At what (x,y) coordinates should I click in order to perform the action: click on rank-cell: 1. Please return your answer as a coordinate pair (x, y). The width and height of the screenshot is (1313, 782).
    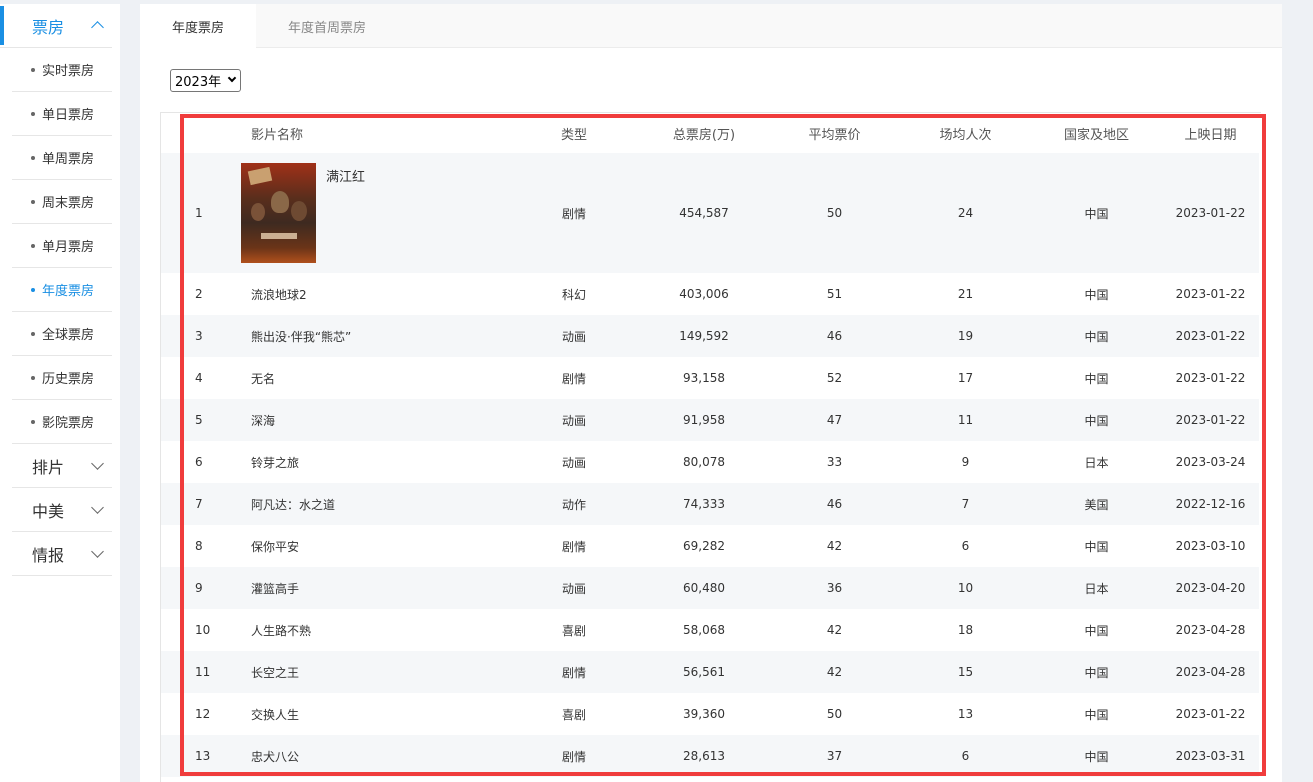
    Looking at the image, I should click on (199, 213).